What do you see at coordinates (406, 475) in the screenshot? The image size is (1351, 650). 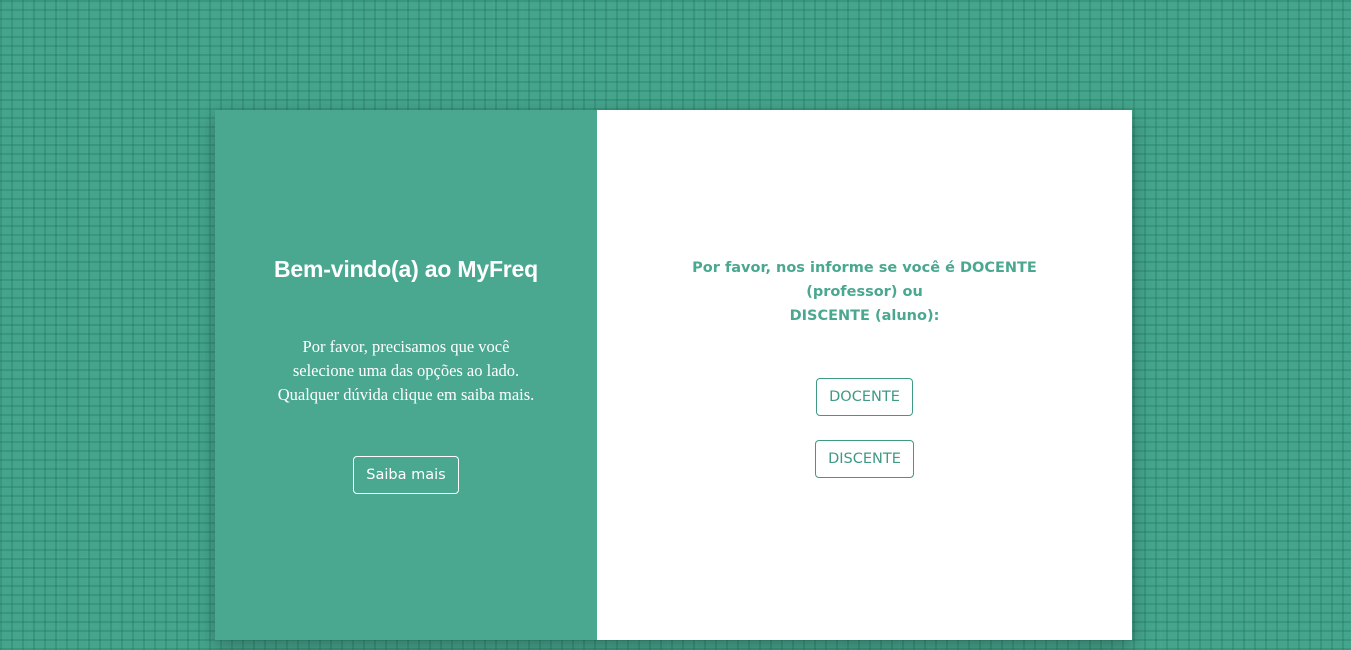 I see `saiba-mais-button: Saiba mais` at bounding box center [406, 475].